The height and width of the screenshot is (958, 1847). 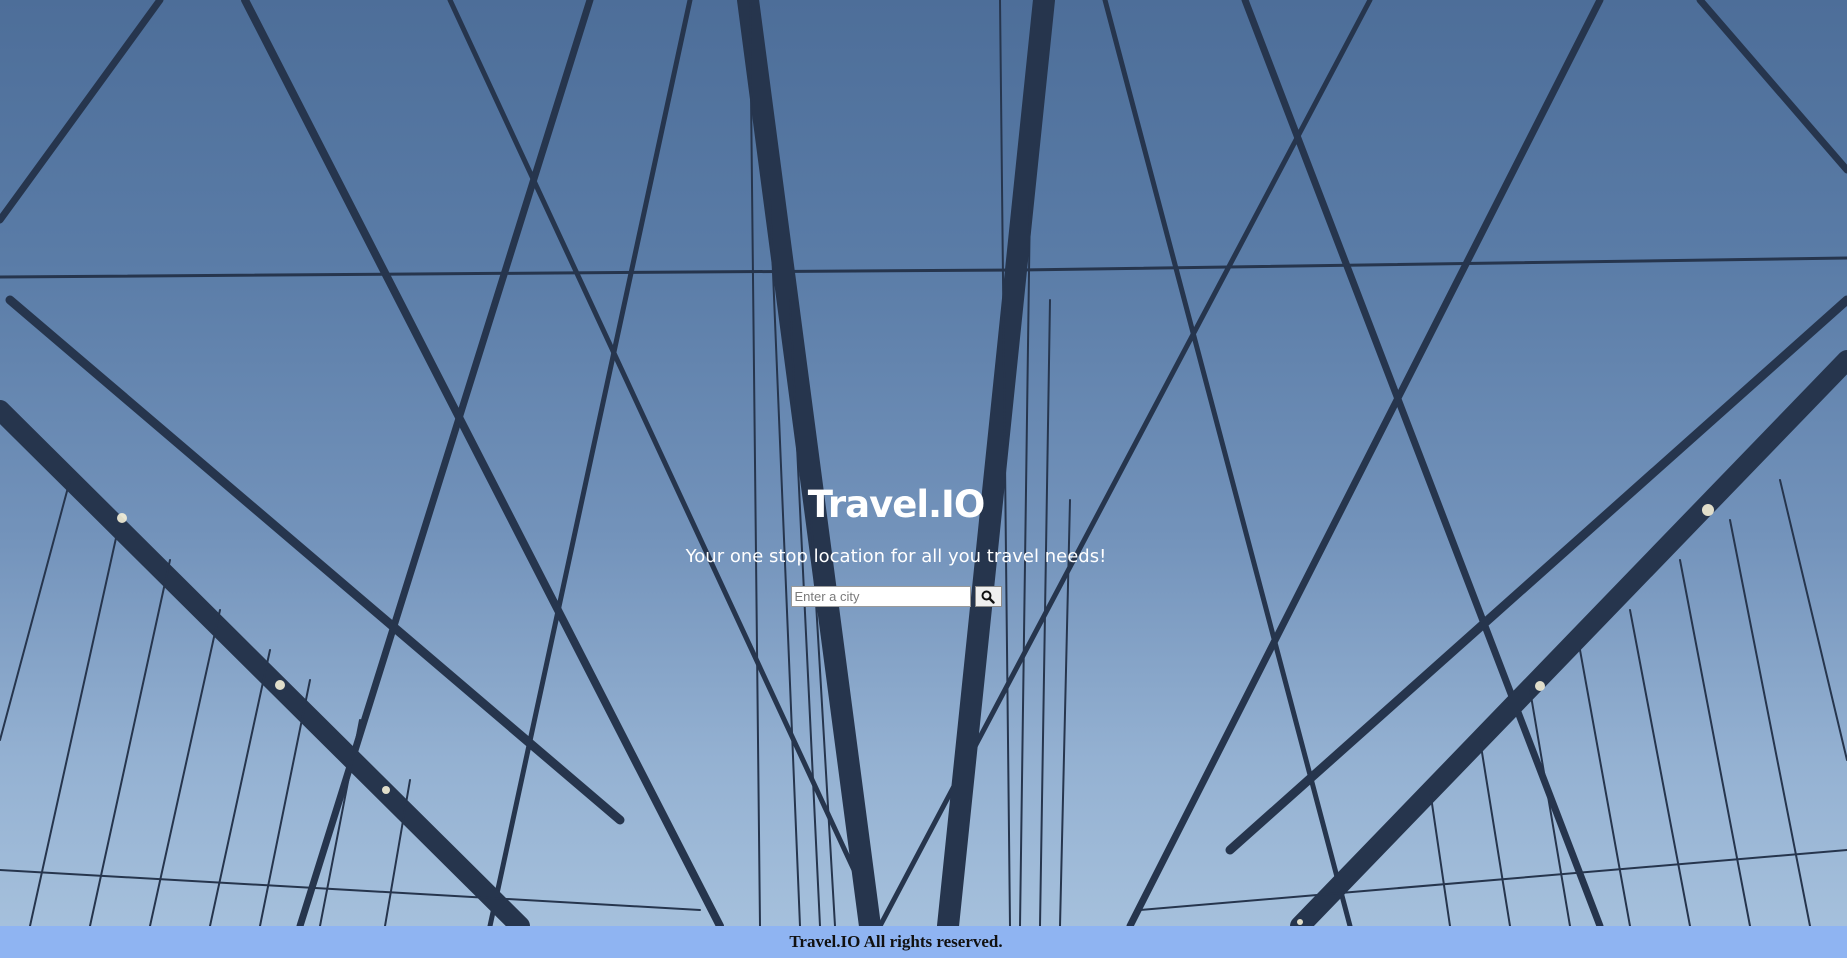 What do you see at coordinates (896, 941) in the screenshot?
I see `copyright-text: Travel.IO All rights reserved.` at bounding box center [896, 941].